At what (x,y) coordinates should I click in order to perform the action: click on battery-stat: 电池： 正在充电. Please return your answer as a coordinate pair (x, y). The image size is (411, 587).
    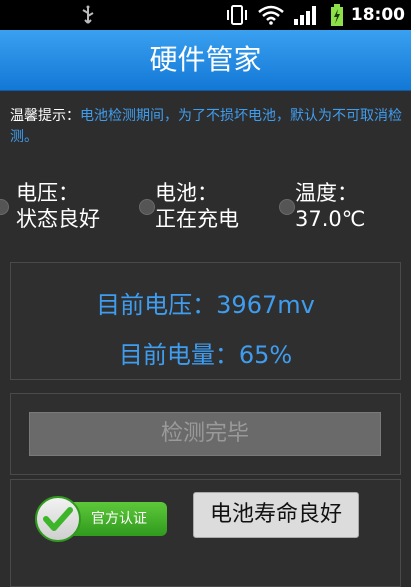
    Looking at the image, I should click on (197, 206).